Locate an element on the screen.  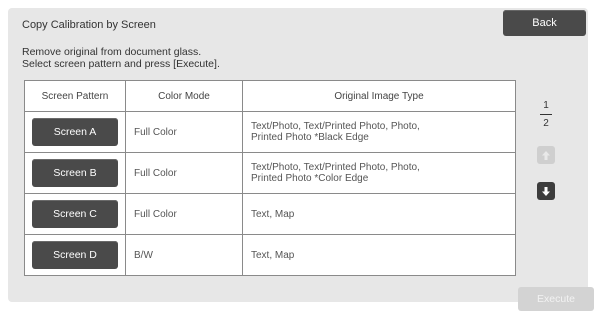
color-mode-cell: B/W is located at coordinates (184, 255).